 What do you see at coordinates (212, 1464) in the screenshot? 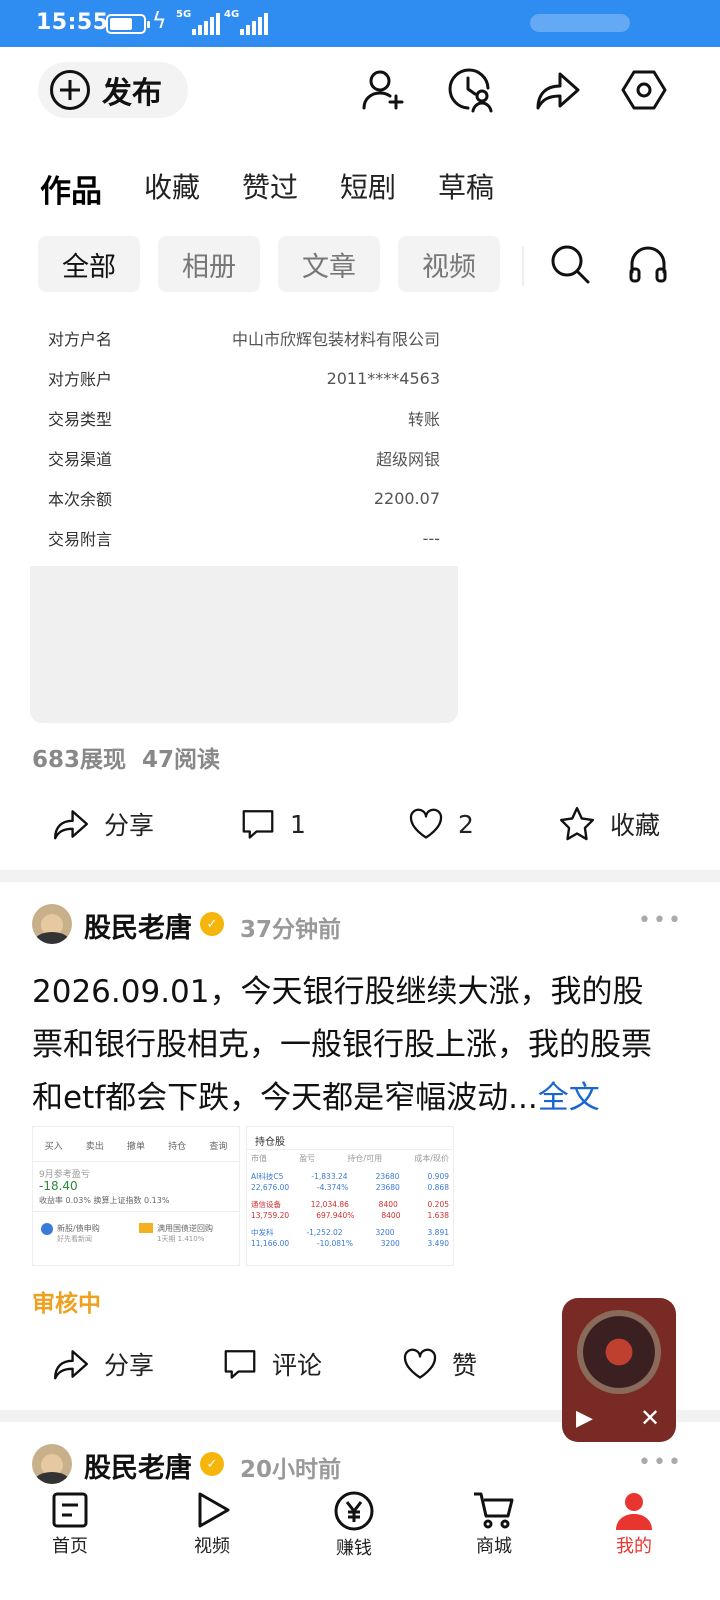
I see `verified-badge-icon: ✓` at bounding box center [212, 1464].